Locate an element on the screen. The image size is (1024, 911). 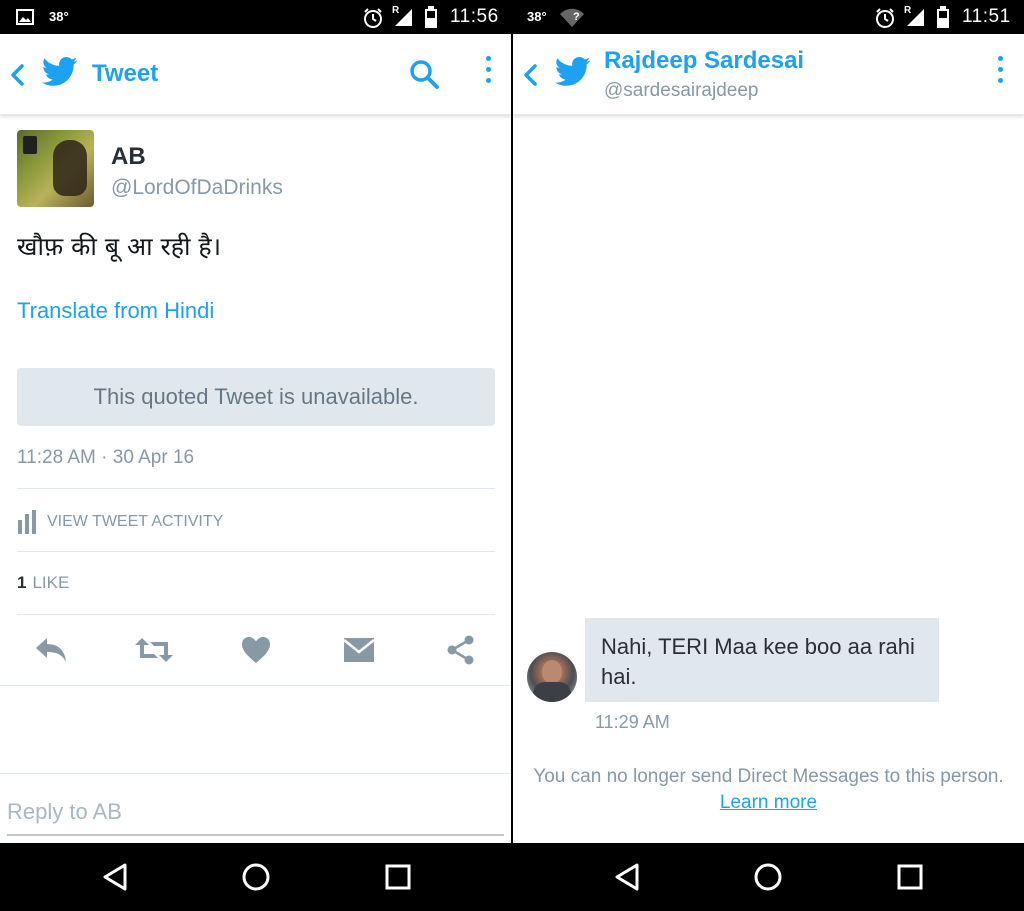
reply-icon is located at coordinates (51, 650).